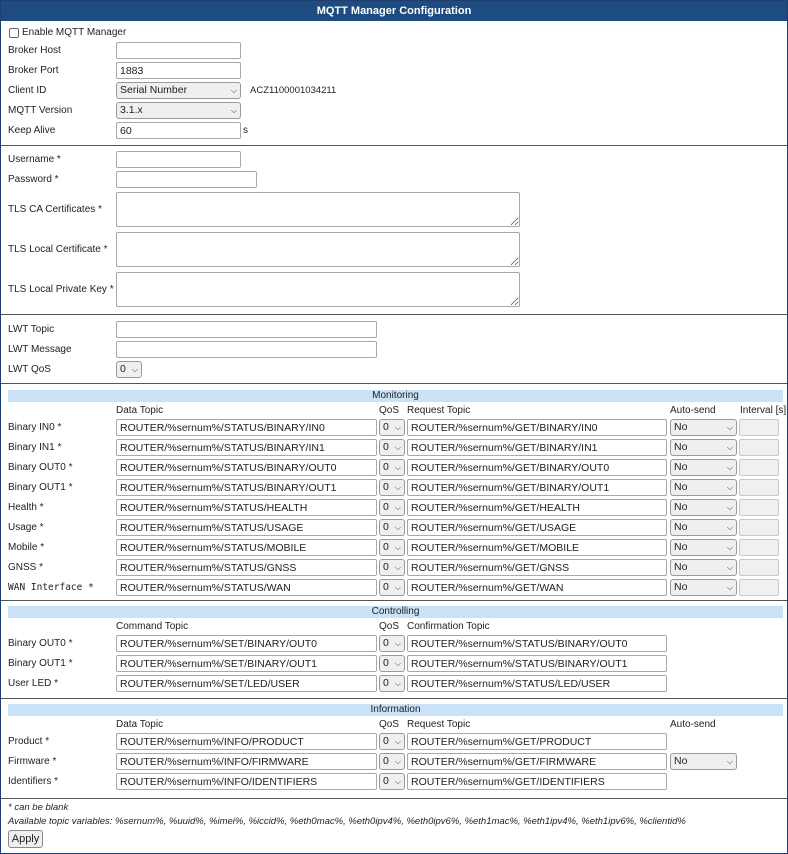 The height and width of the screenshot is (854, 788). What do you see at coordinates (318, 289) in the screenshot?
I see `tls-key-textarea` at bounding box center [318, 289].